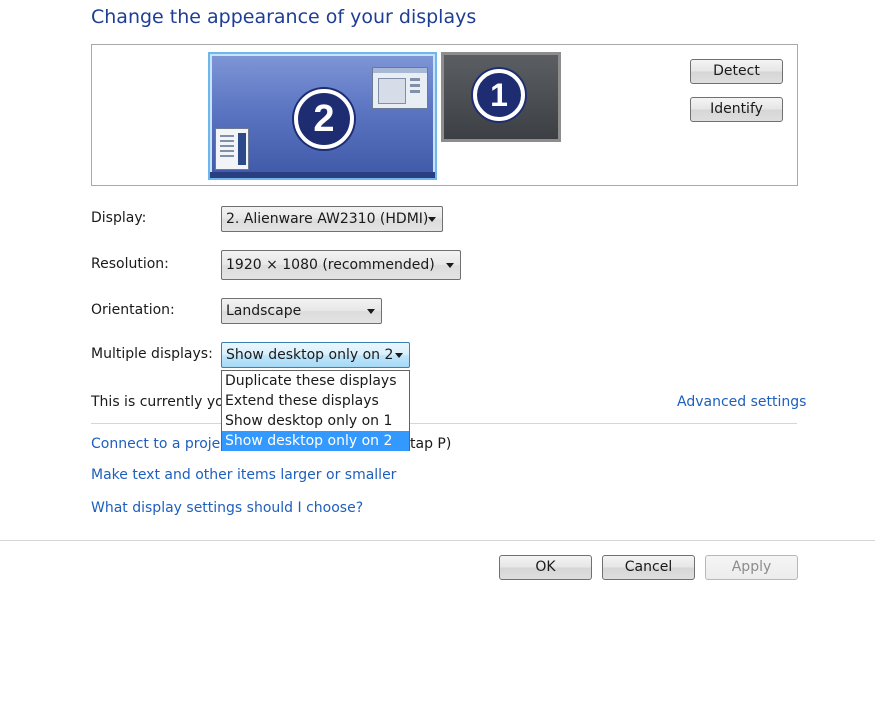 This screenshot has width=875, height=701. Describe the element at coordinates (130, 264) in the screenshot. I see `resolution-label: Resolution:` at that location.